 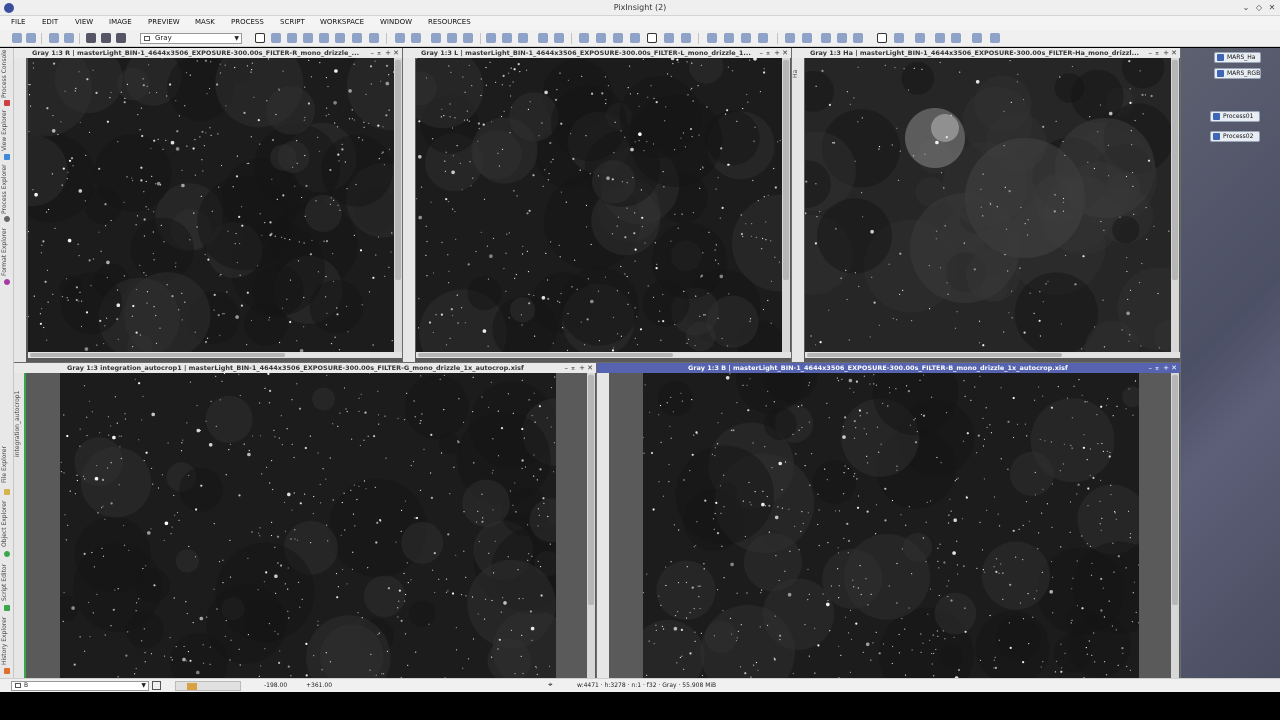 I want to click on window-min-icon, so click(x=995, y=38).